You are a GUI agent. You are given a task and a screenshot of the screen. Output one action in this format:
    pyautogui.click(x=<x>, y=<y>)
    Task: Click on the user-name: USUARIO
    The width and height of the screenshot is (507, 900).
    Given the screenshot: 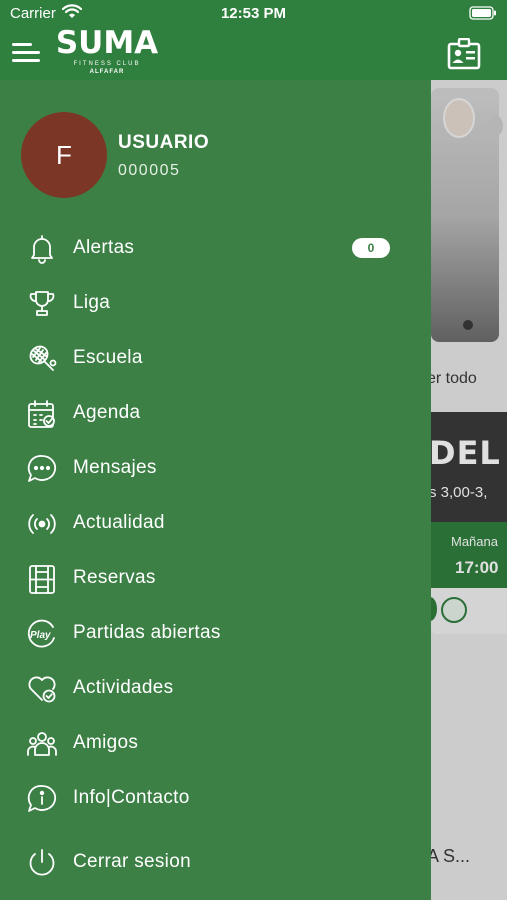 What is the action you would take?
    pyautogui.click(x=164, y=142)
    